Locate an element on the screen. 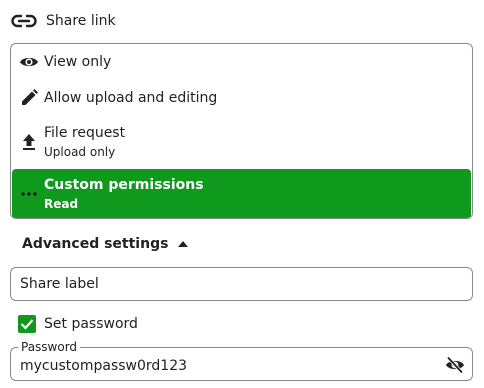 The width and height of the screenshot is (484, 388). permission-upload-editing-text: Allow upload and editing is located at coordinates (130, 98).